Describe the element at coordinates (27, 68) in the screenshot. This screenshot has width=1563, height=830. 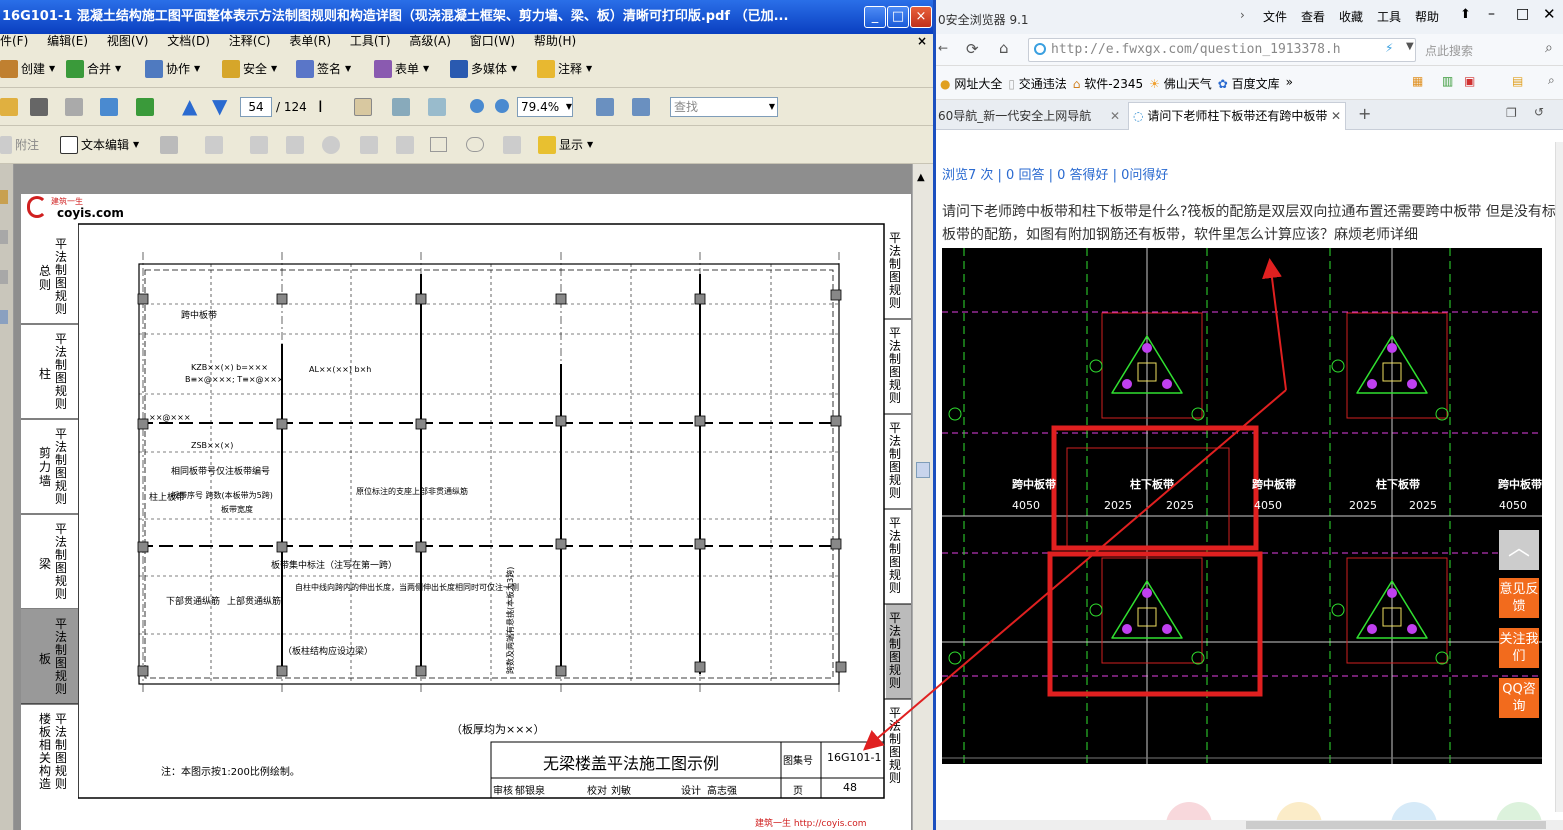
I see `create-button: 创建 ▼` at that location.